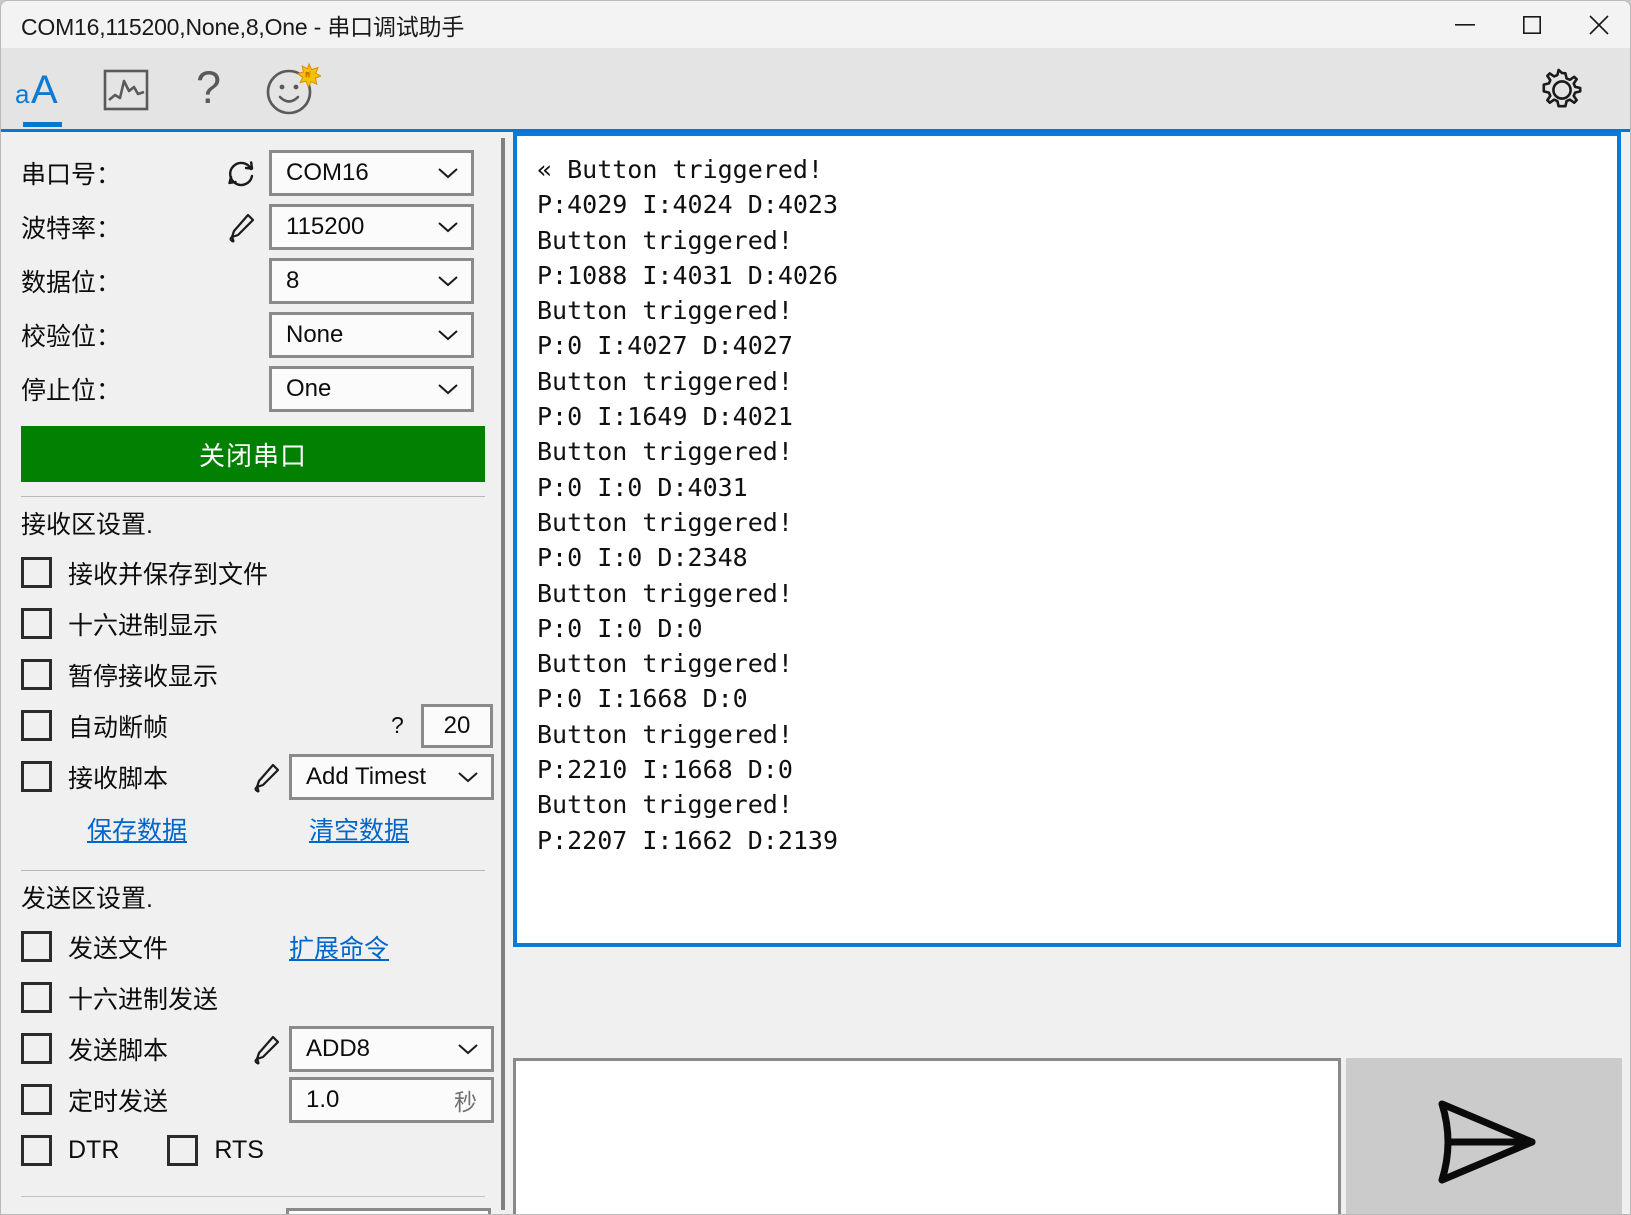 This screenshot has width=1631, height=1215. What do you see at coordinates (168, 574) in the screenshot?
I see `checkbox-label: 接收并保存到文件` at bounding box center [168, 574].